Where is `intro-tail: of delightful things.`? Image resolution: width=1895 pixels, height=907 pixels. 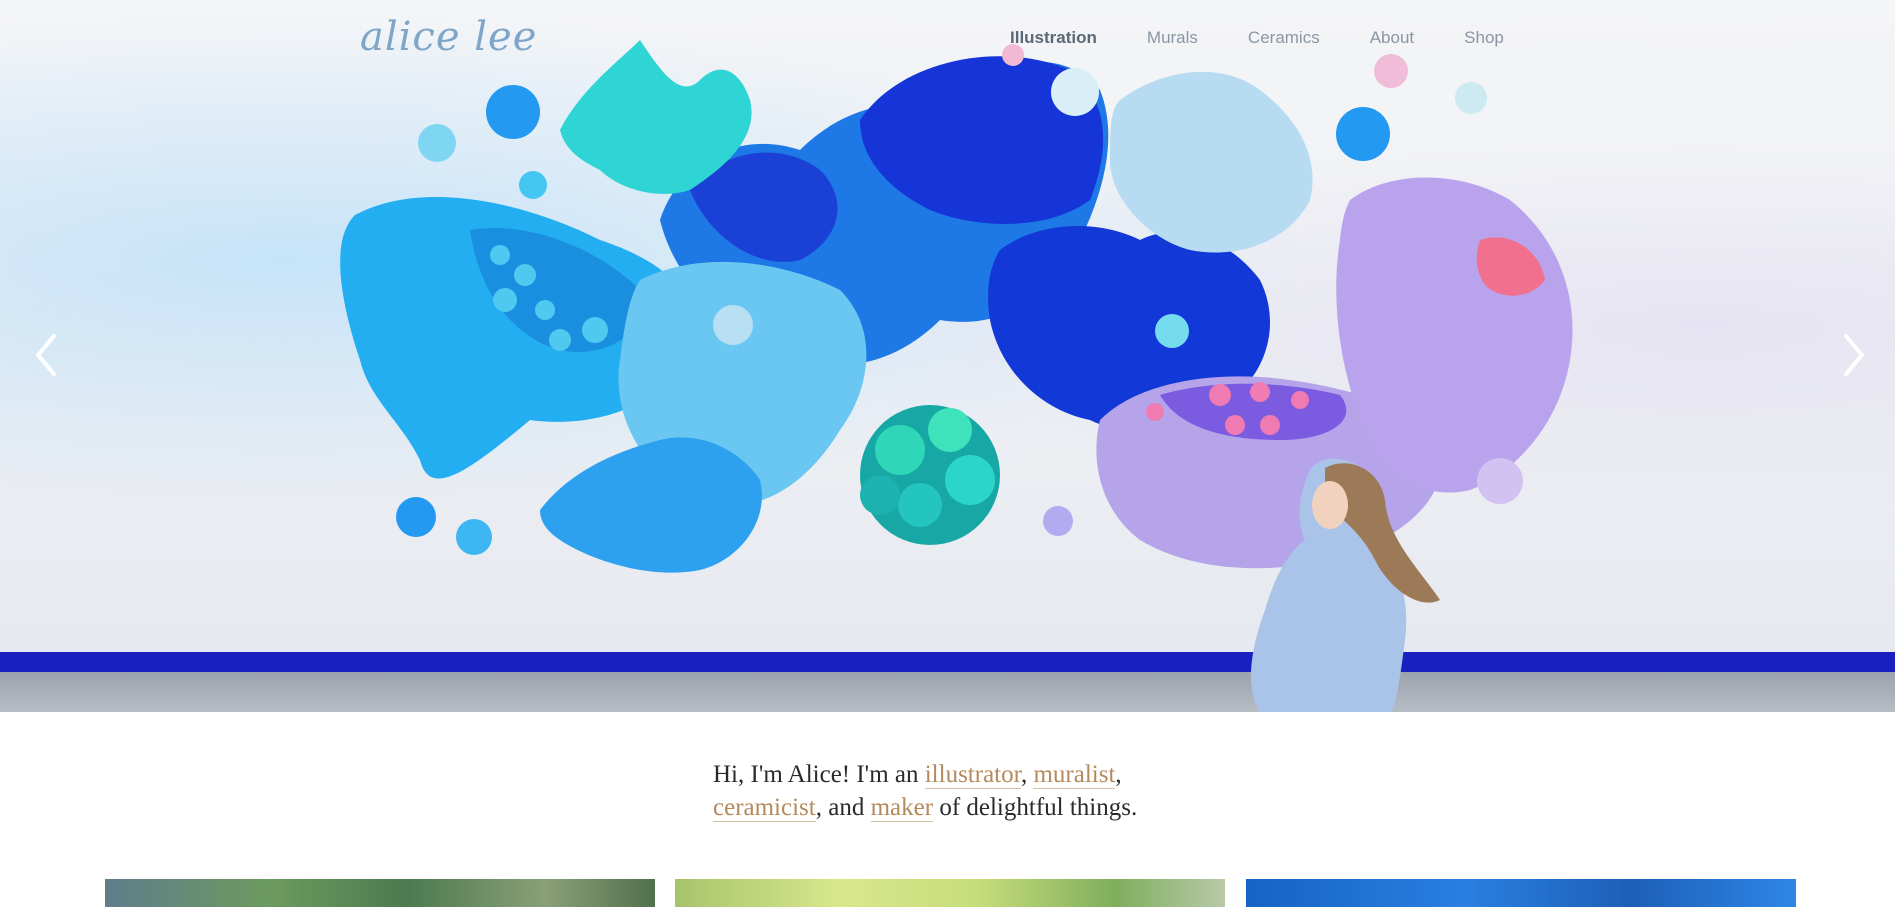
intro-tail: of delightful things. is located at coordinates (1035, 807).